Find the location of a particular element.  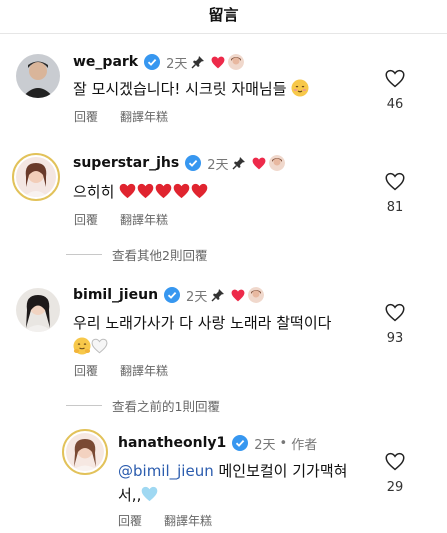

username: bimil_jieun is located at coordinates (115, 295).